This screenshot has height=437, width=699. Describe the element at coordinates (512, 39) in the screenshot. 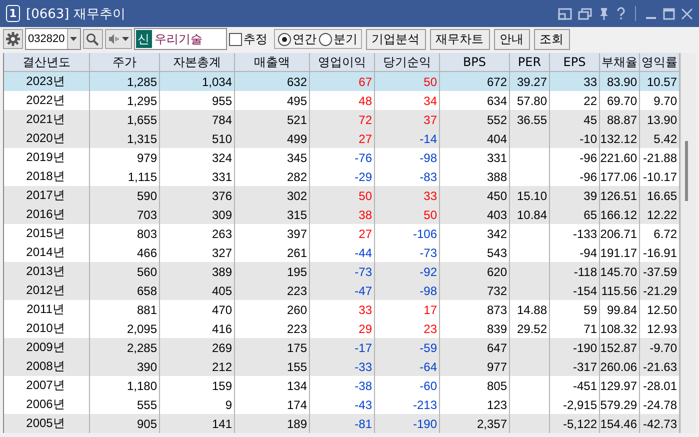

I see `toolbar-button: 안내` at that location.